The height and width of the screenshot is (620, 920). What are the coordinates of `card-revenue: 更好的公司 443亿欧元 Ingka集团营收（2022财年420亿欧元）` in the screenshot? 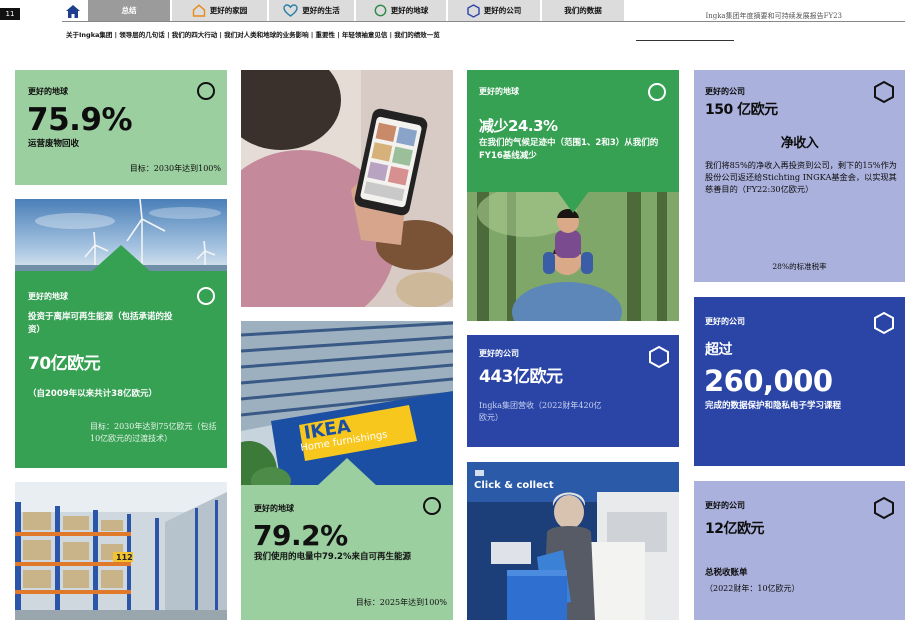 It's located at (573, 391).